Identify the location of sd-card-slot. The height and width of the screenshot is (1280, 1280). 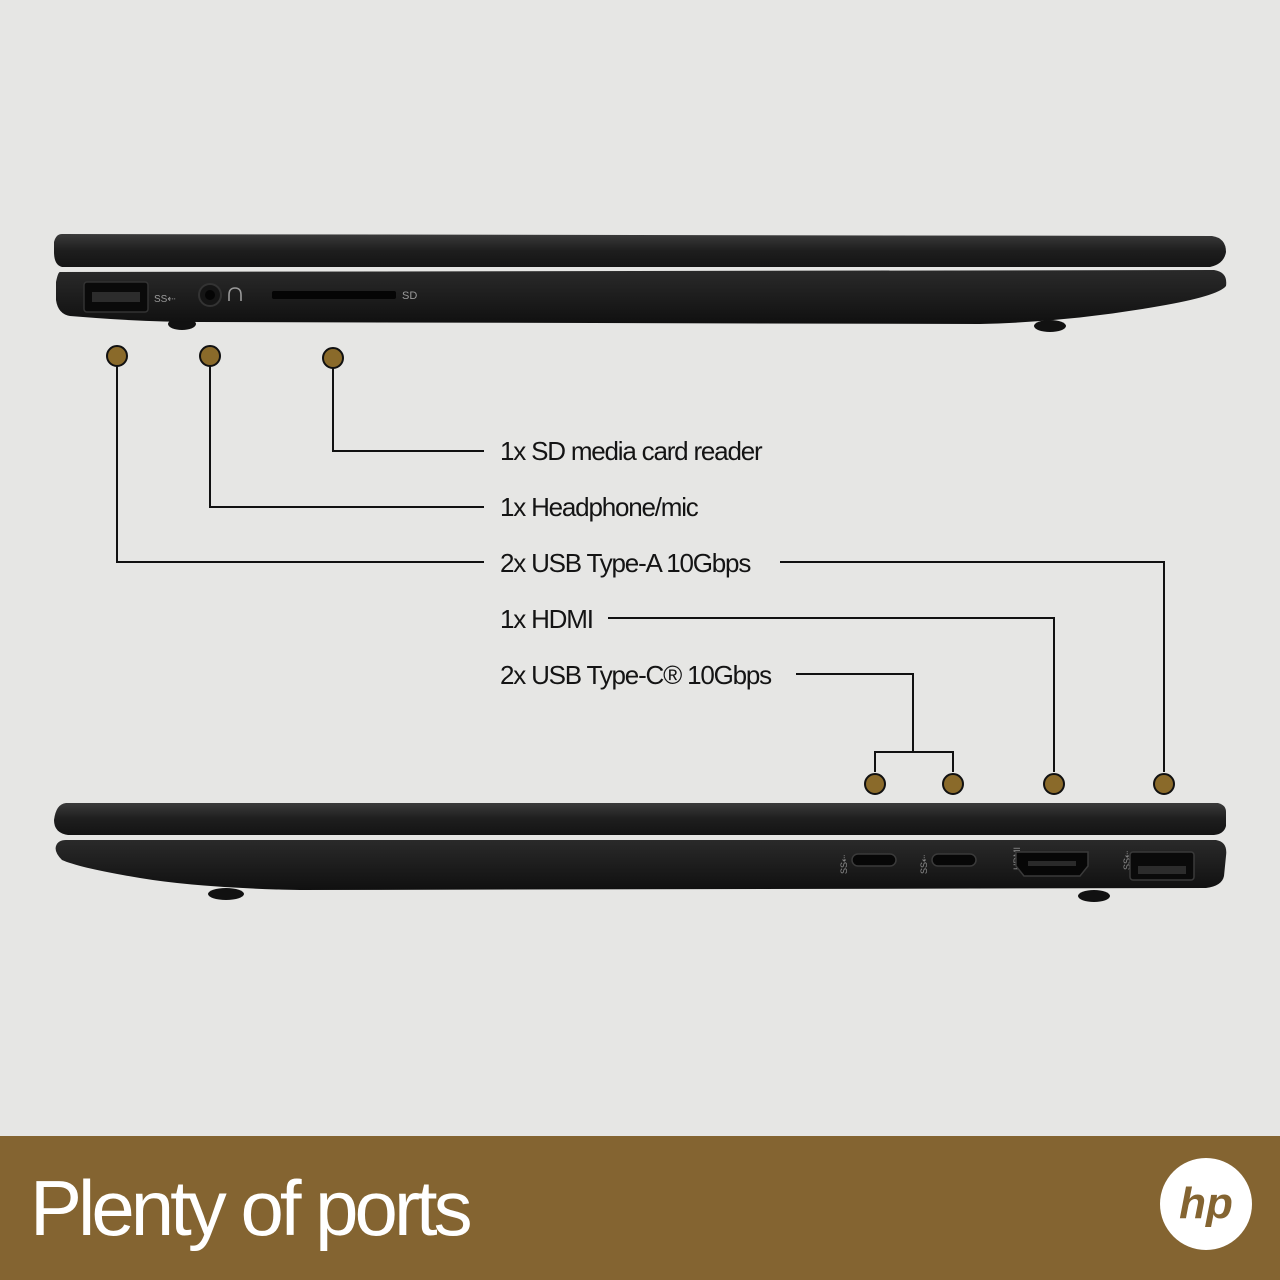
(334, 295).